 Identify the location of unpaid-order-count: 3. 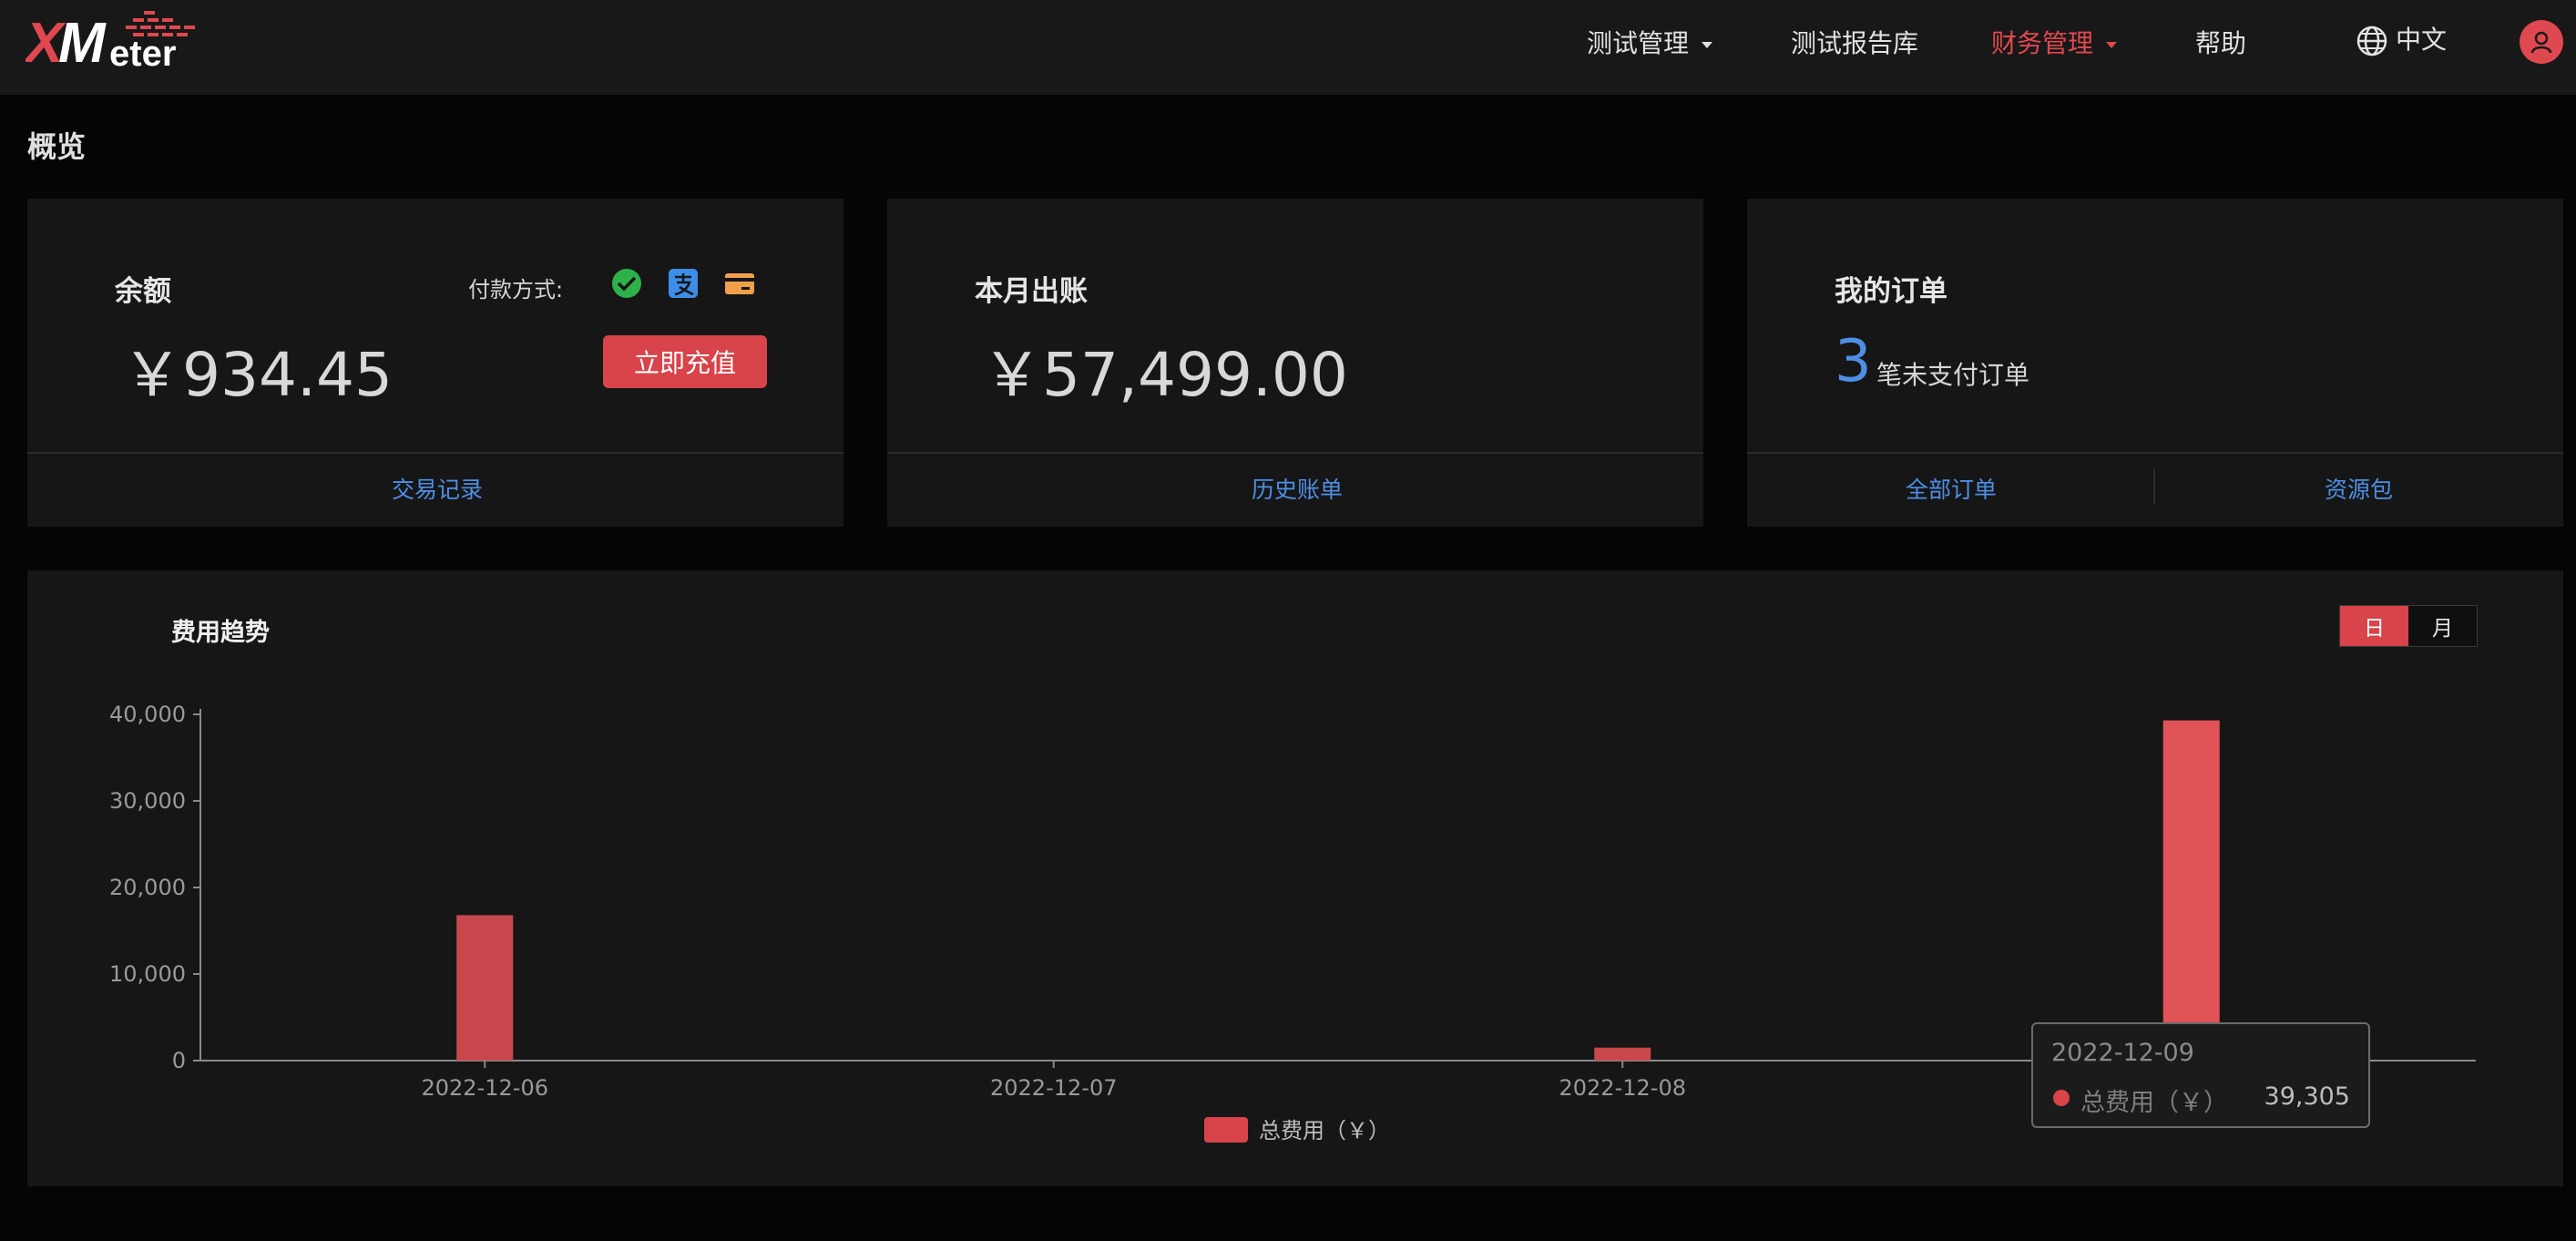
(1853, 361).